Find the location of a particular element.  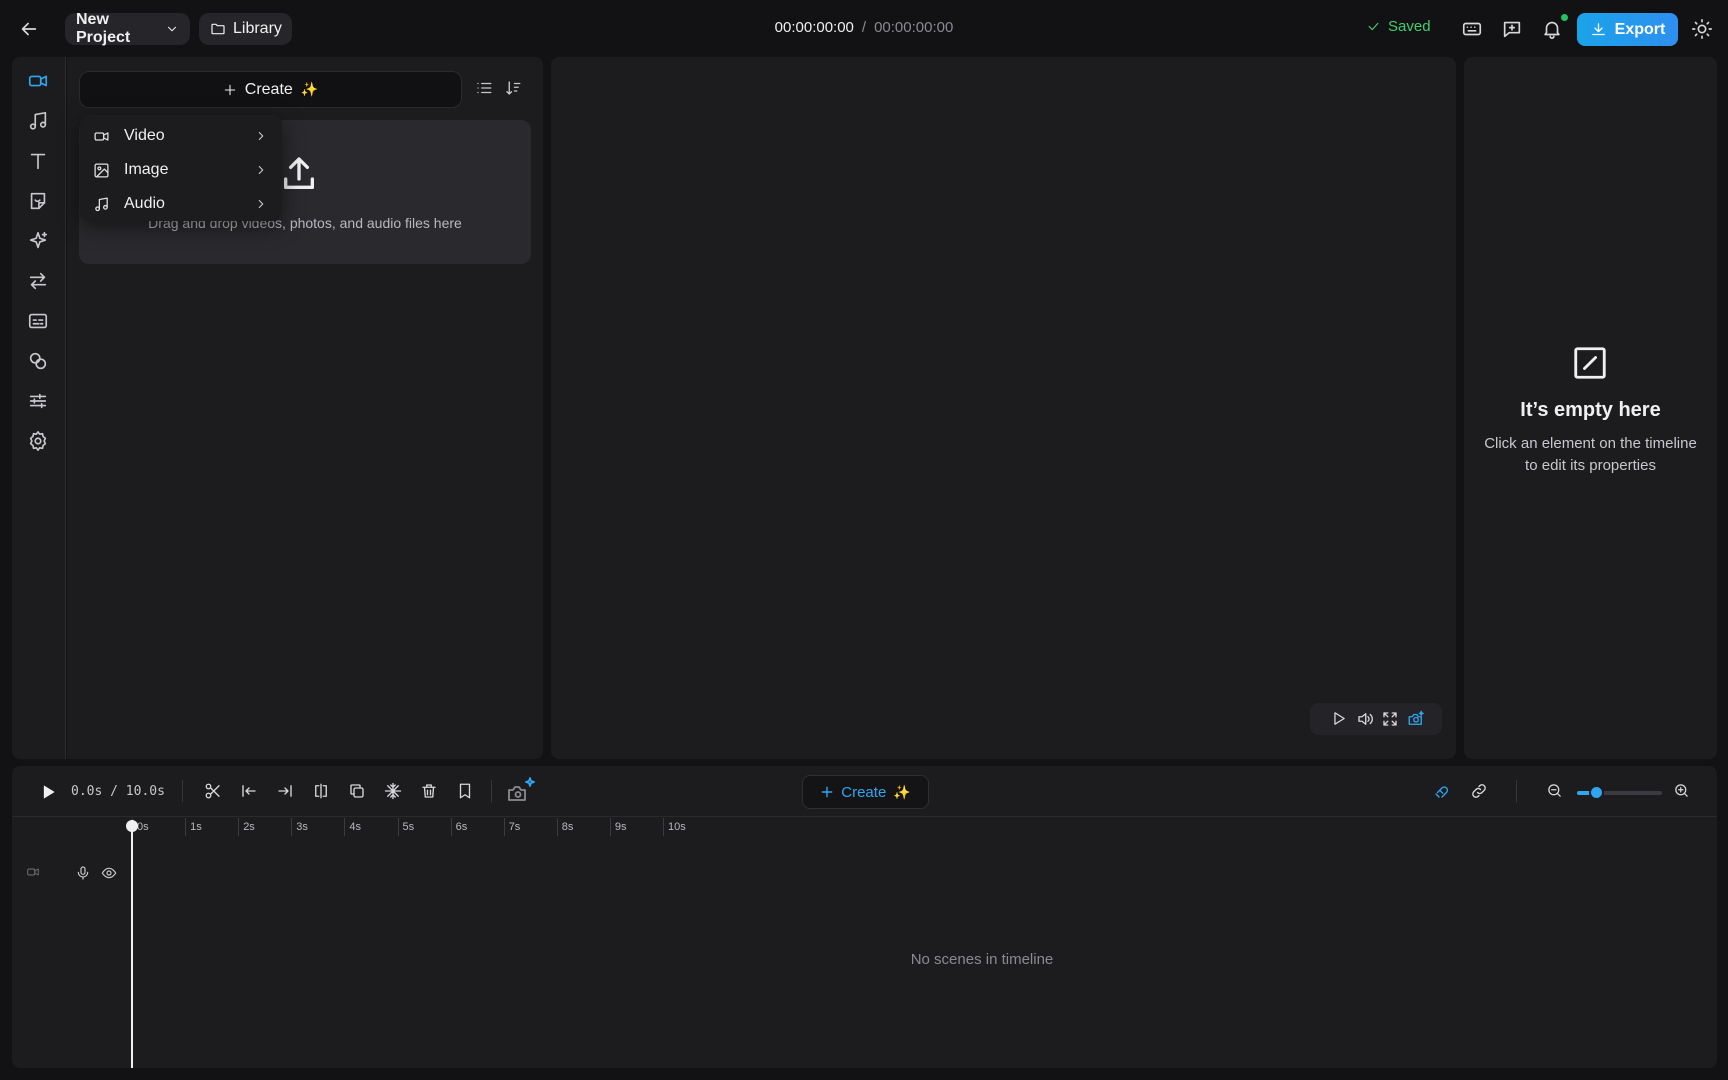

zoom-slider-knob is located at coordinates (1596, 792).